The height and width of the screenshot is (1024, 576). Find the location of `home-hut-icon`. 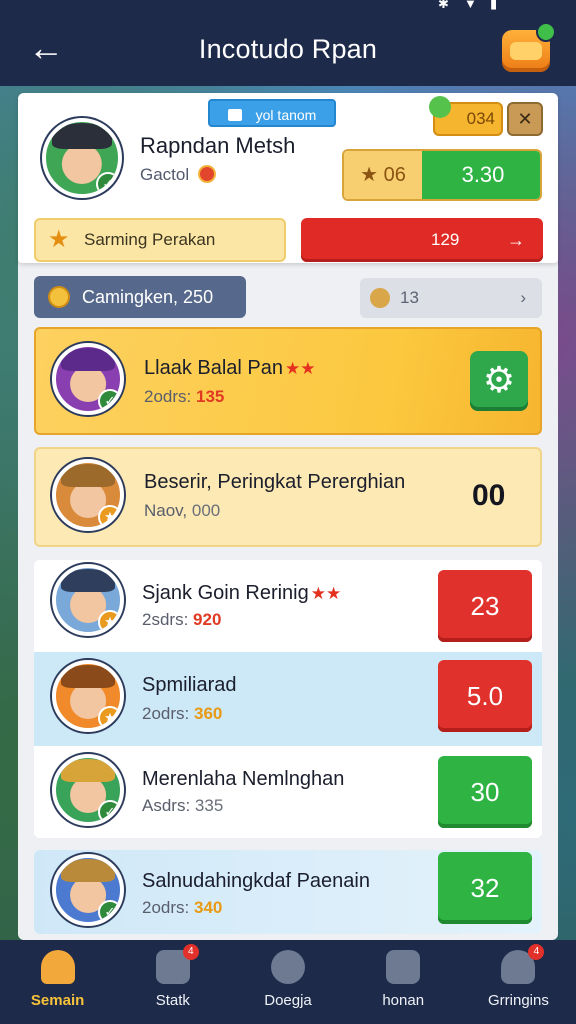

home-hut-icon is located at coordinates (57, 967).